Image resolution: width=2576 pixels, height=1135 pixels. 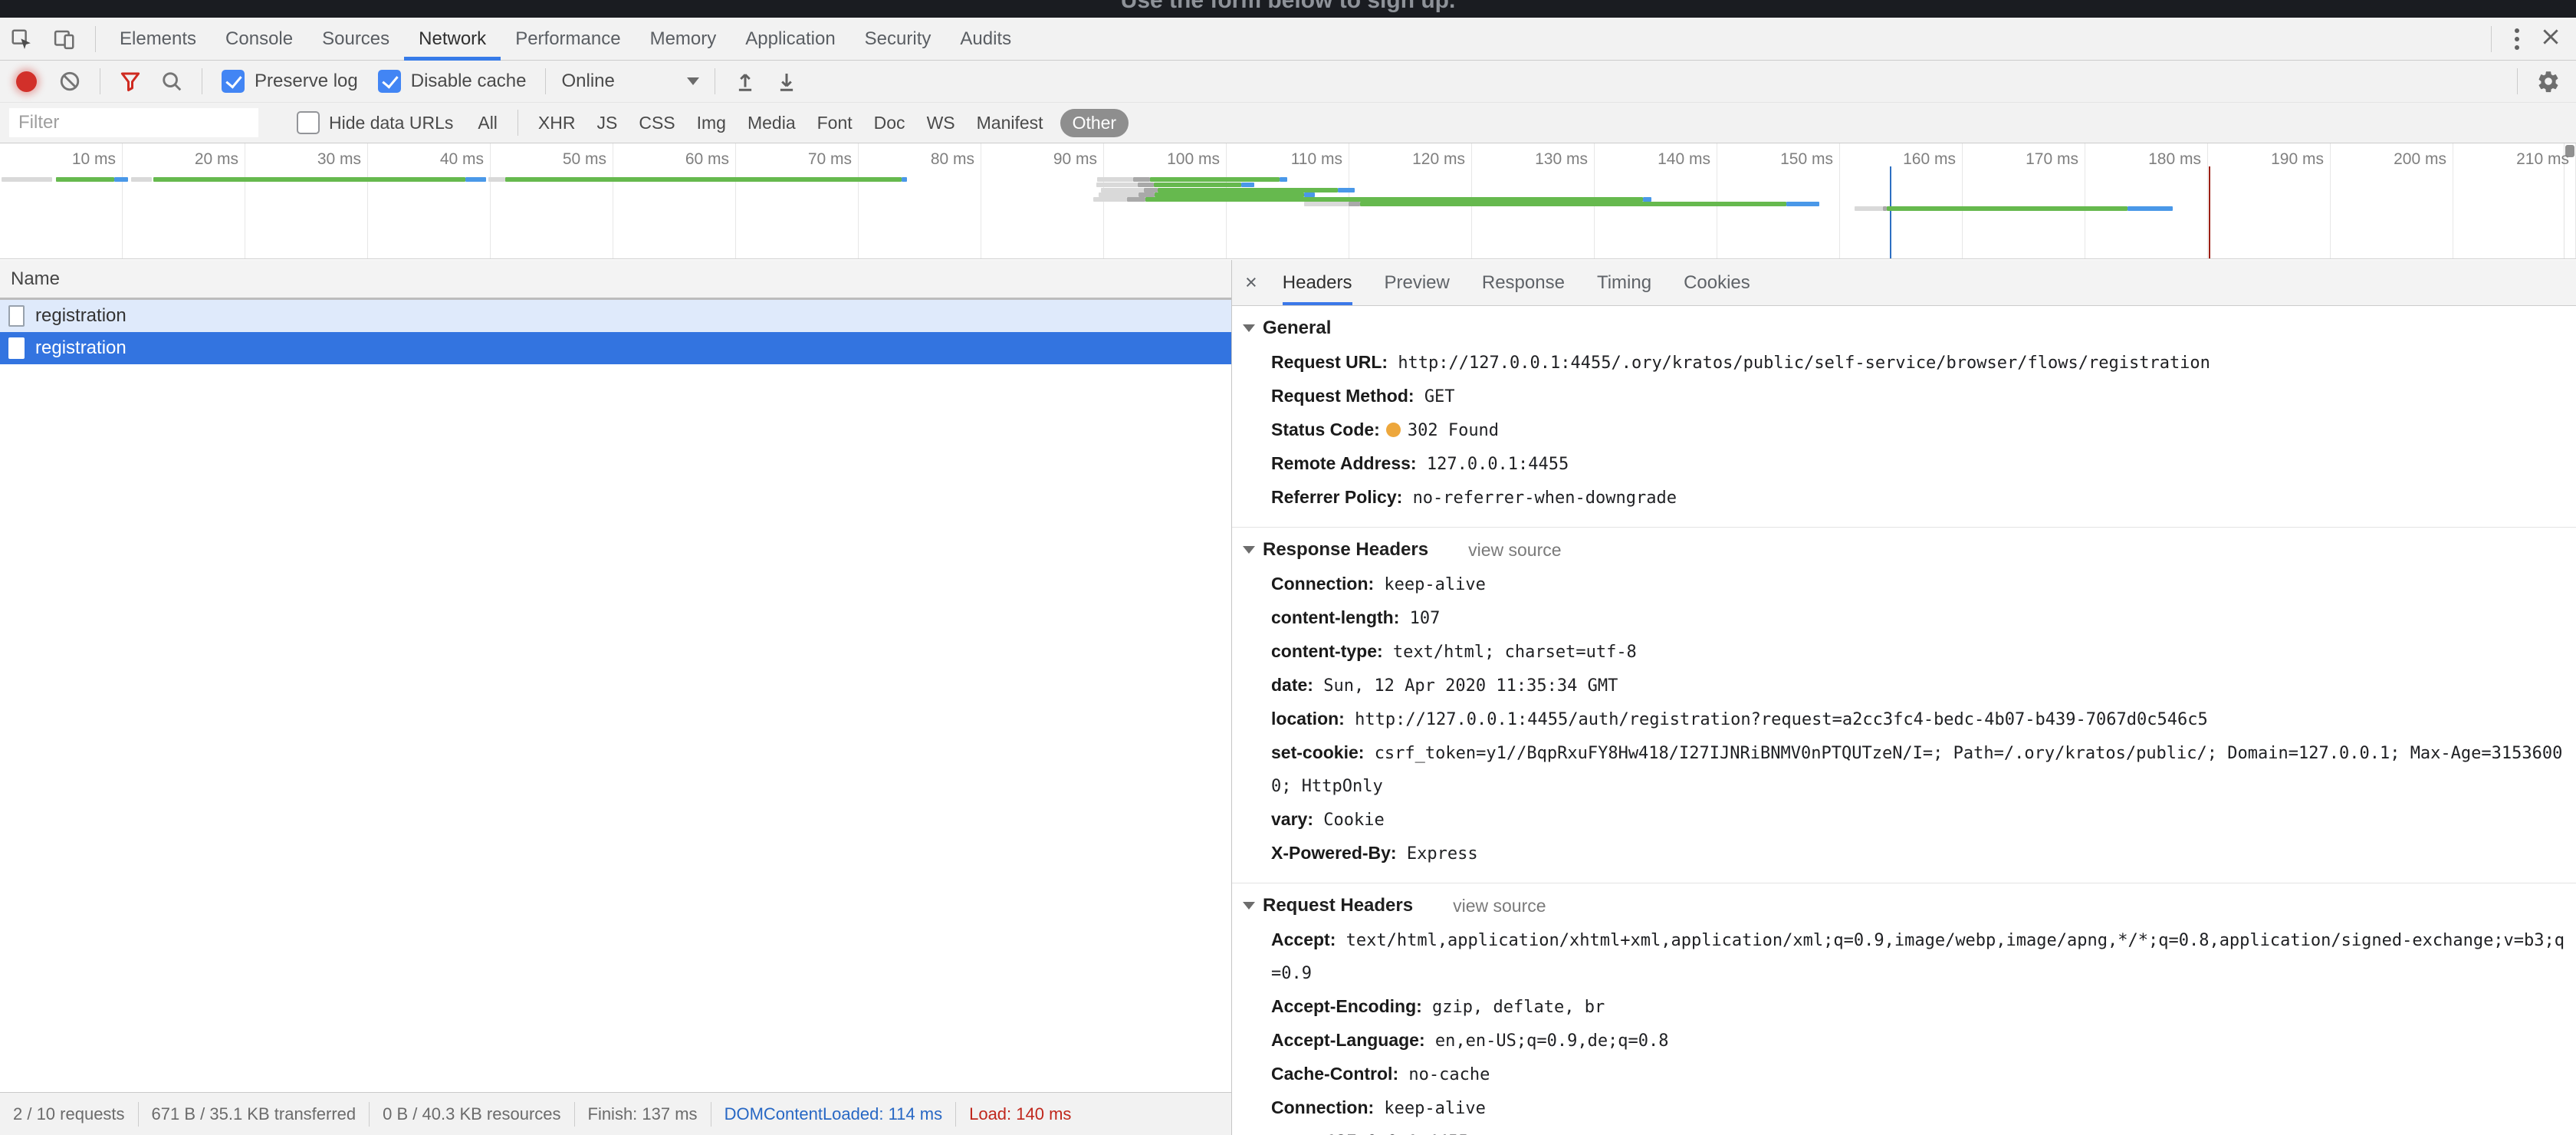 I want to click on timeline-tick-label: 160 ms, so click(x=1929, y=159).